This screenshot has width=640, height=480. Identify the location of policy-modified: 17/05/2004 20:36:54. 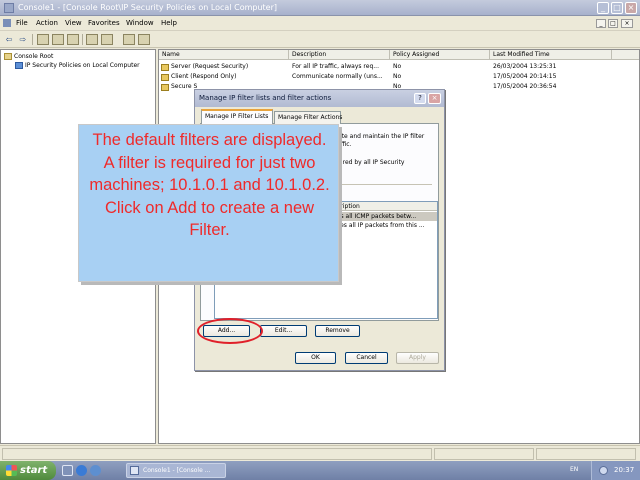
(525, 86).